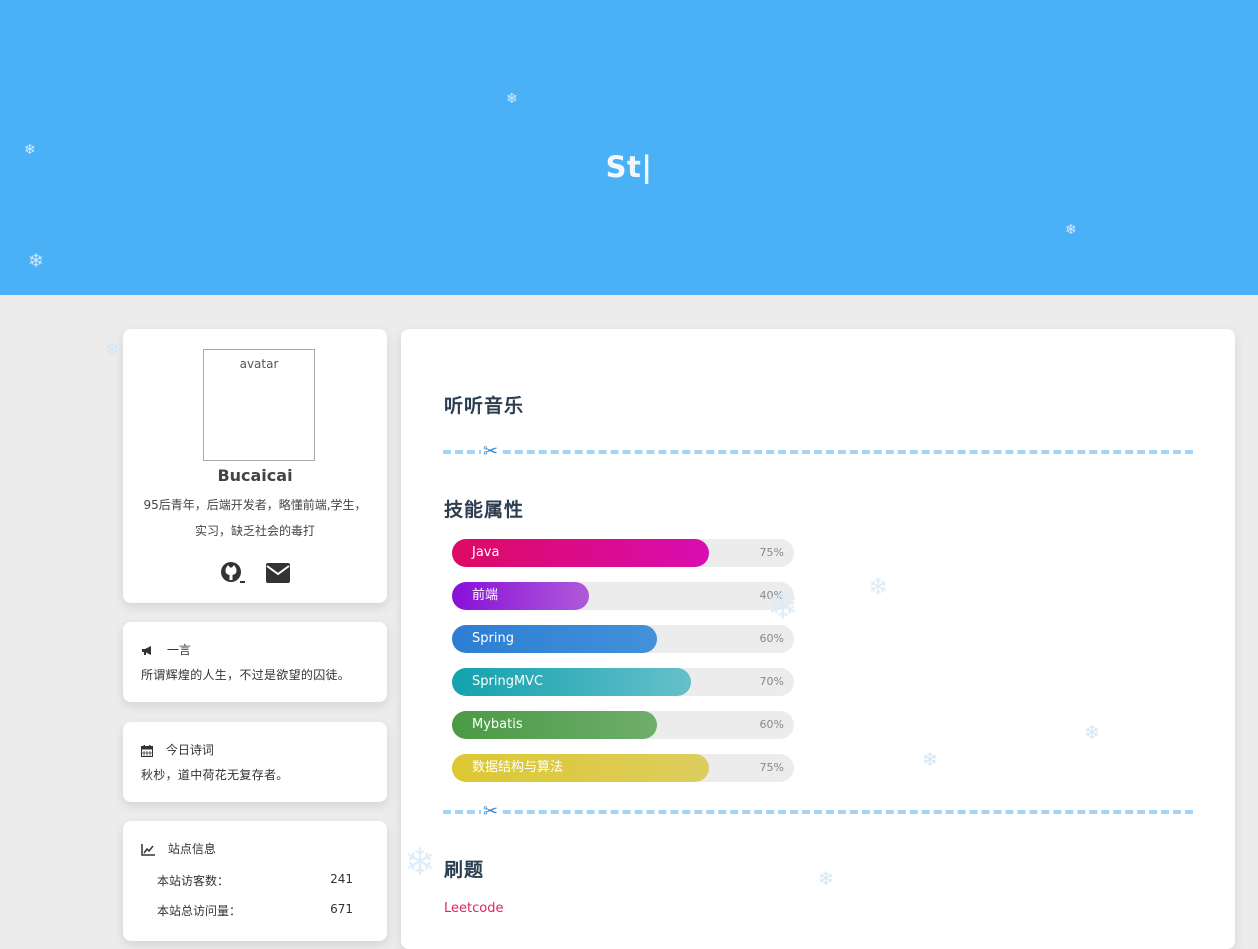  Describe the element at coordinates (623, 682) in the screenshot. I see `skill-bar: SpringMVC 70%` at that location.